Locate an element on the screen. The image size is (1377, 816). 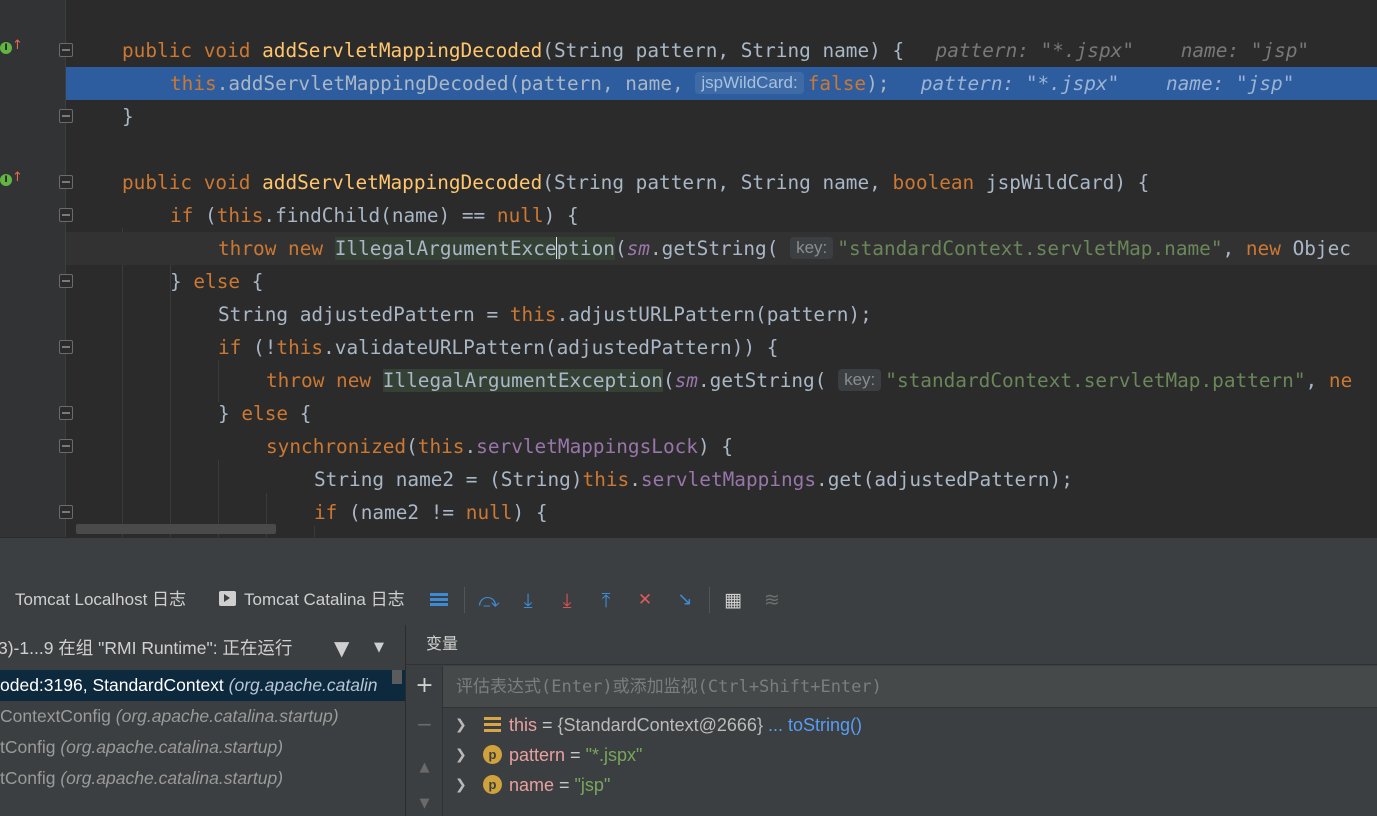
move-up-icon: ▲ is located at coordinates (424, 768).